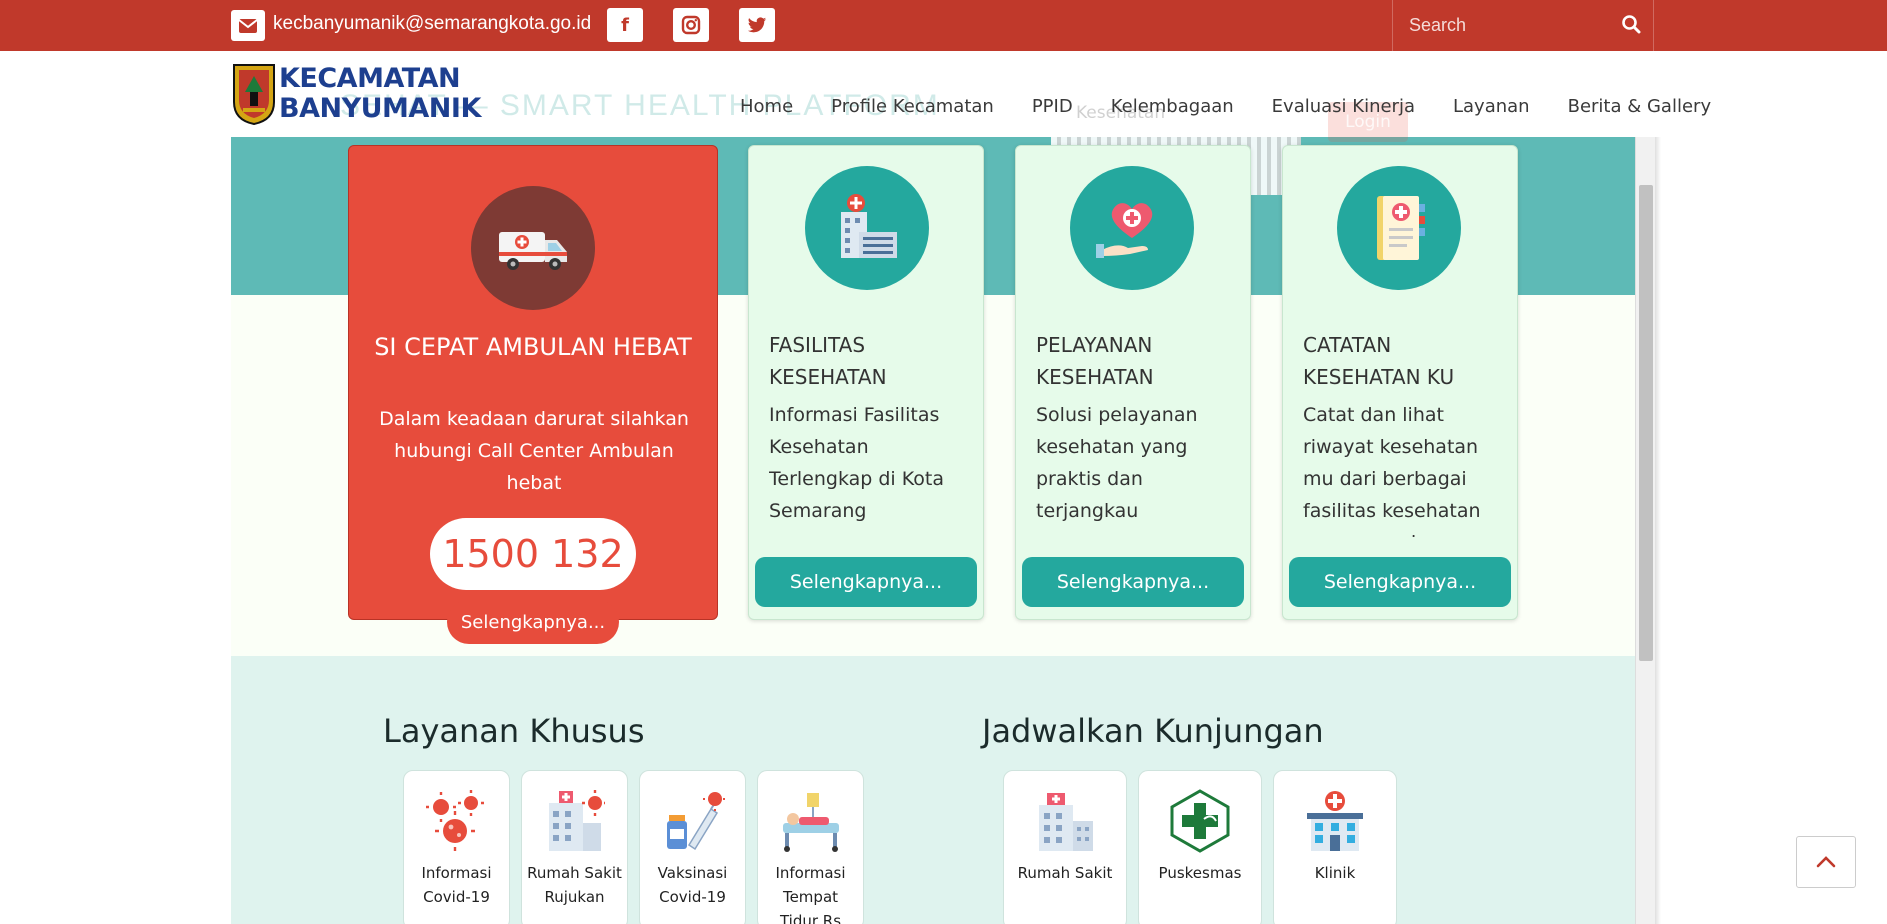 Image resolution: width=1887 pixels, height=924 pixels. Describe the element at coordinates (828, 361) in the screenshot. I see `service-title: FASILITAS KESEHATAN` at that location.